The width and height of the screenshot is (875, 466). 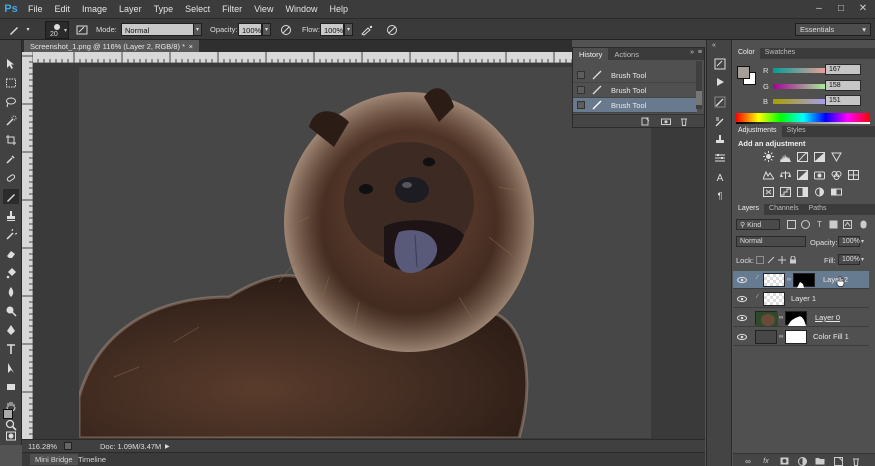 What do you see at coordinates (11, 435) in the screenshot?
I see `quick-mask-icon` at bounding box center [11, 435].